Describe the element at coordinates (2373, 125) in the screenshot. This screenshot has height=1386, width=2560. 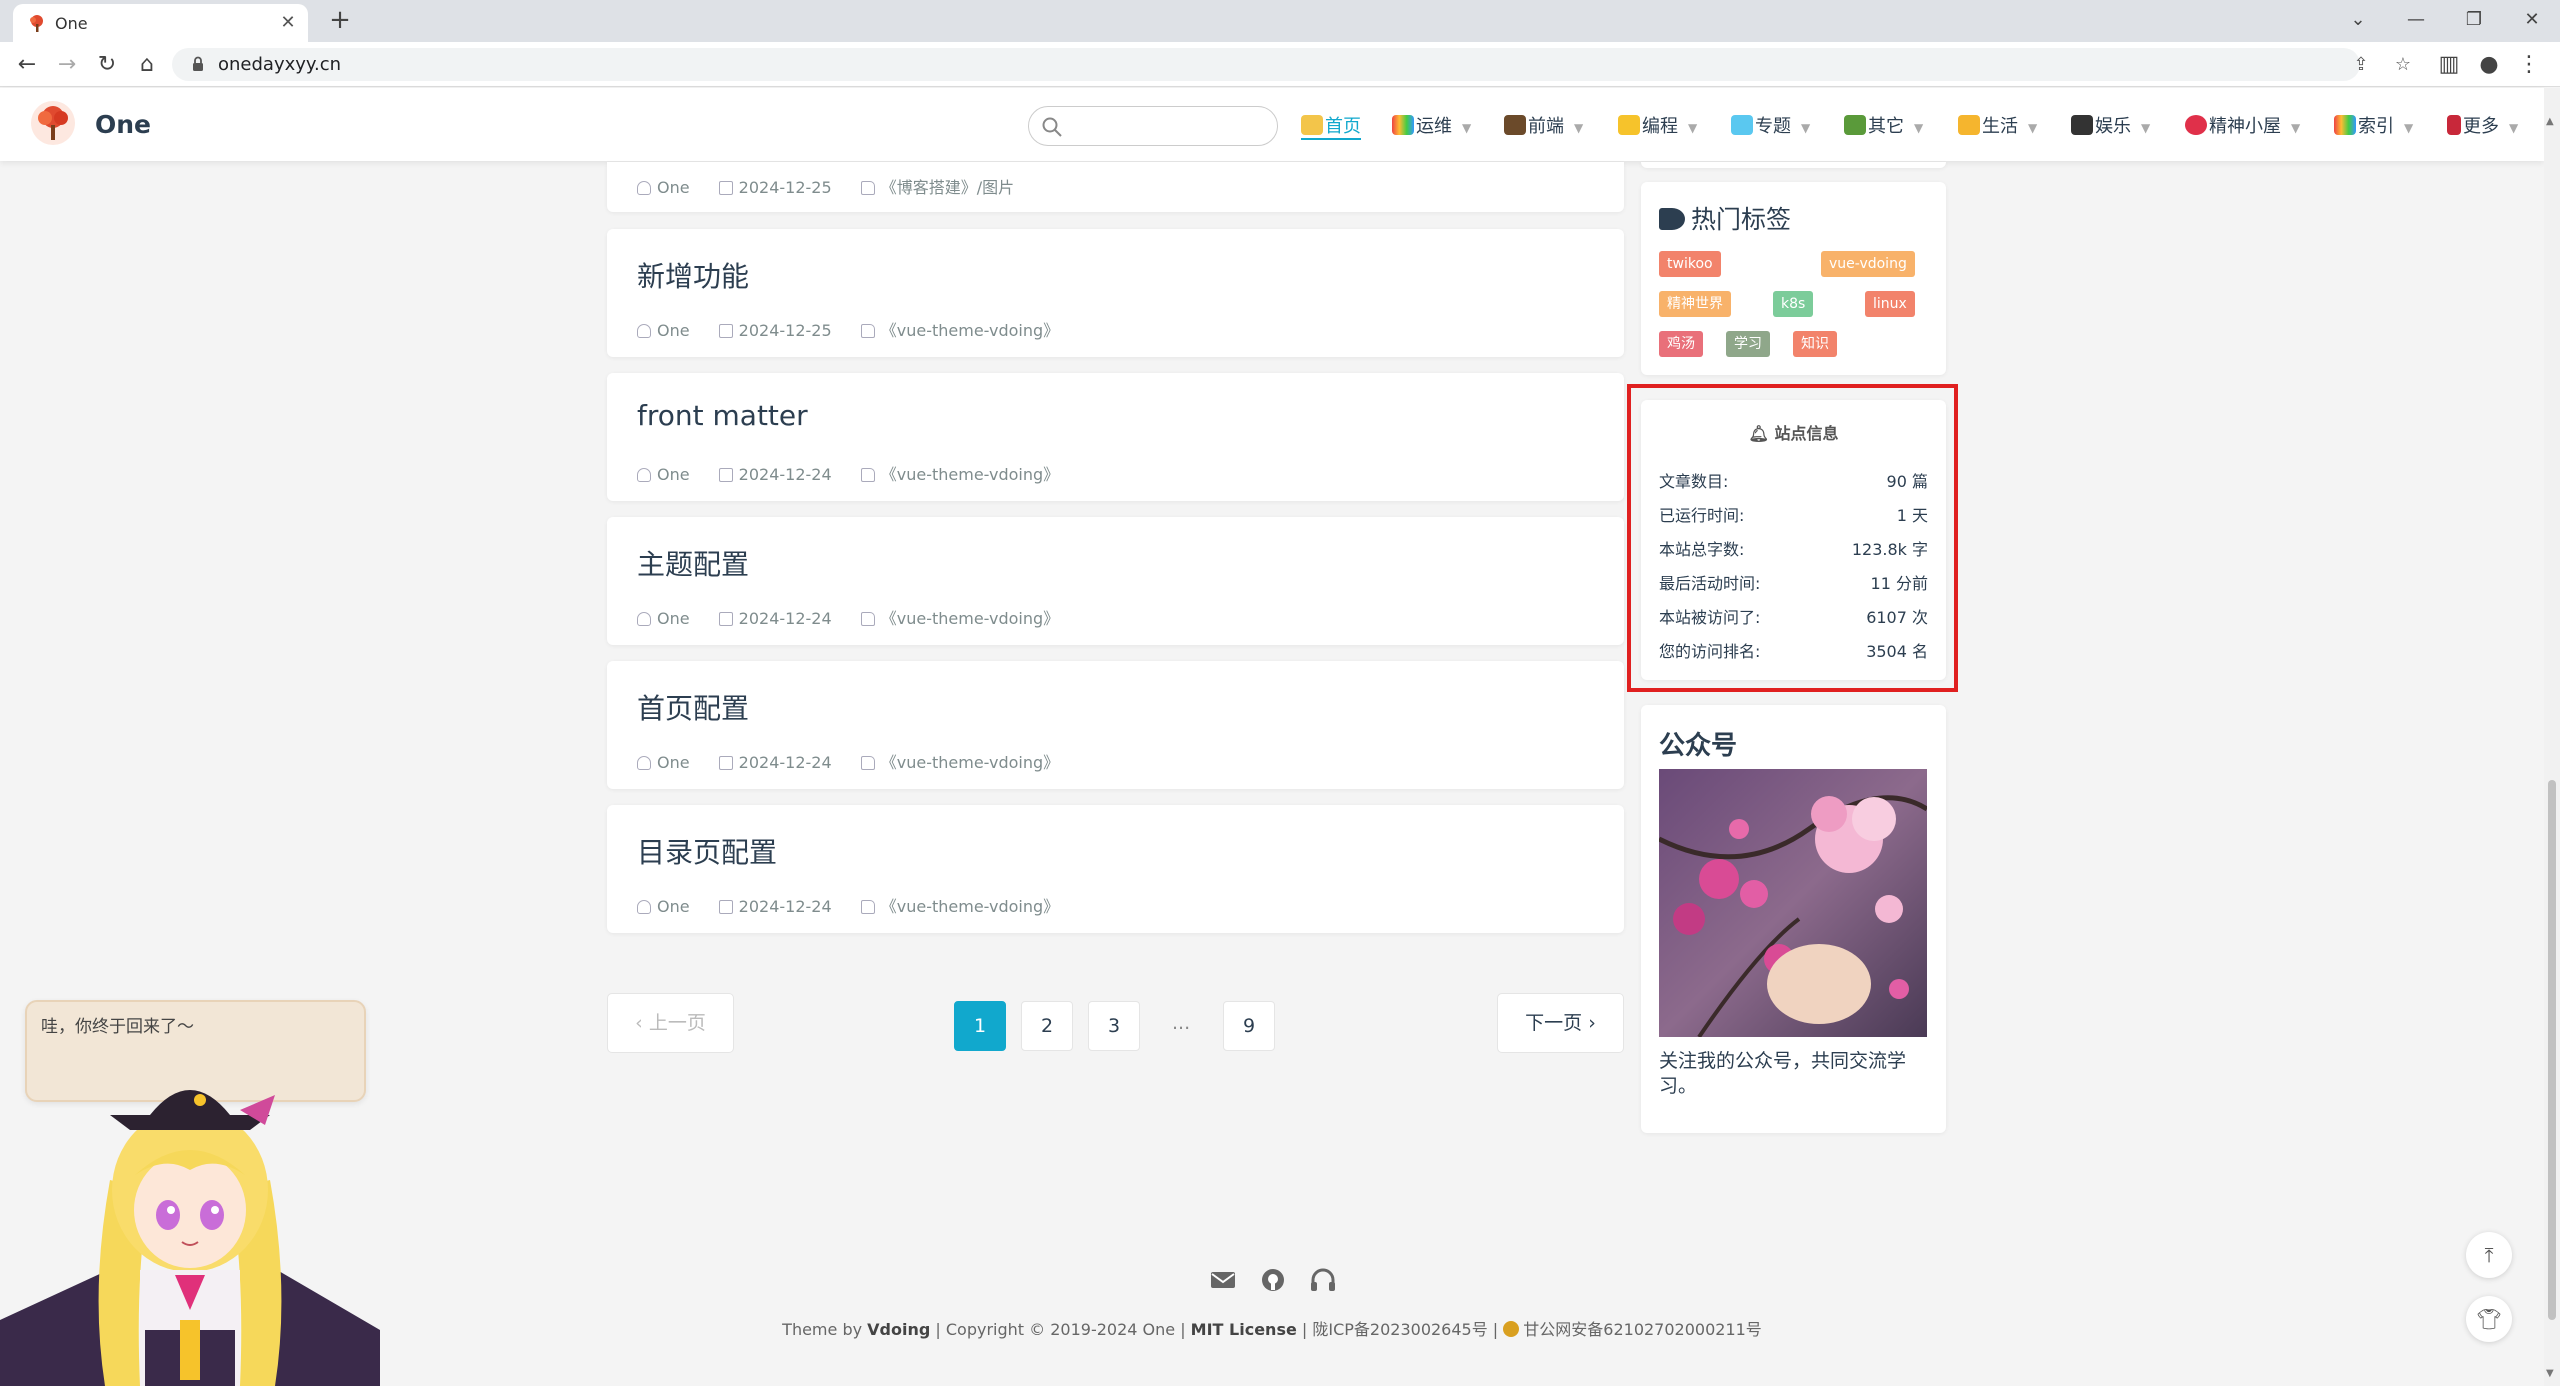
I see `nav-item-index: 索引 ▼` at that location.